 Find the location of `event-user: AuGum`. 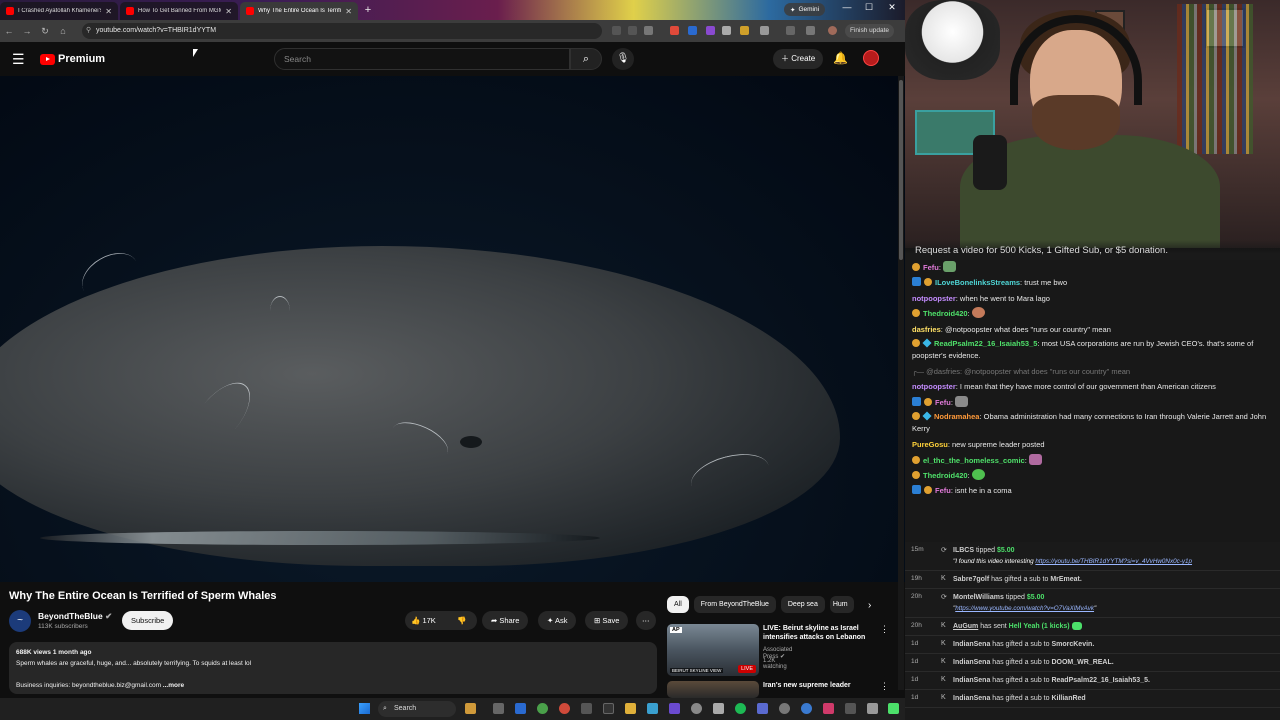

event-user: AuGum is located at coordinates (965, 626).